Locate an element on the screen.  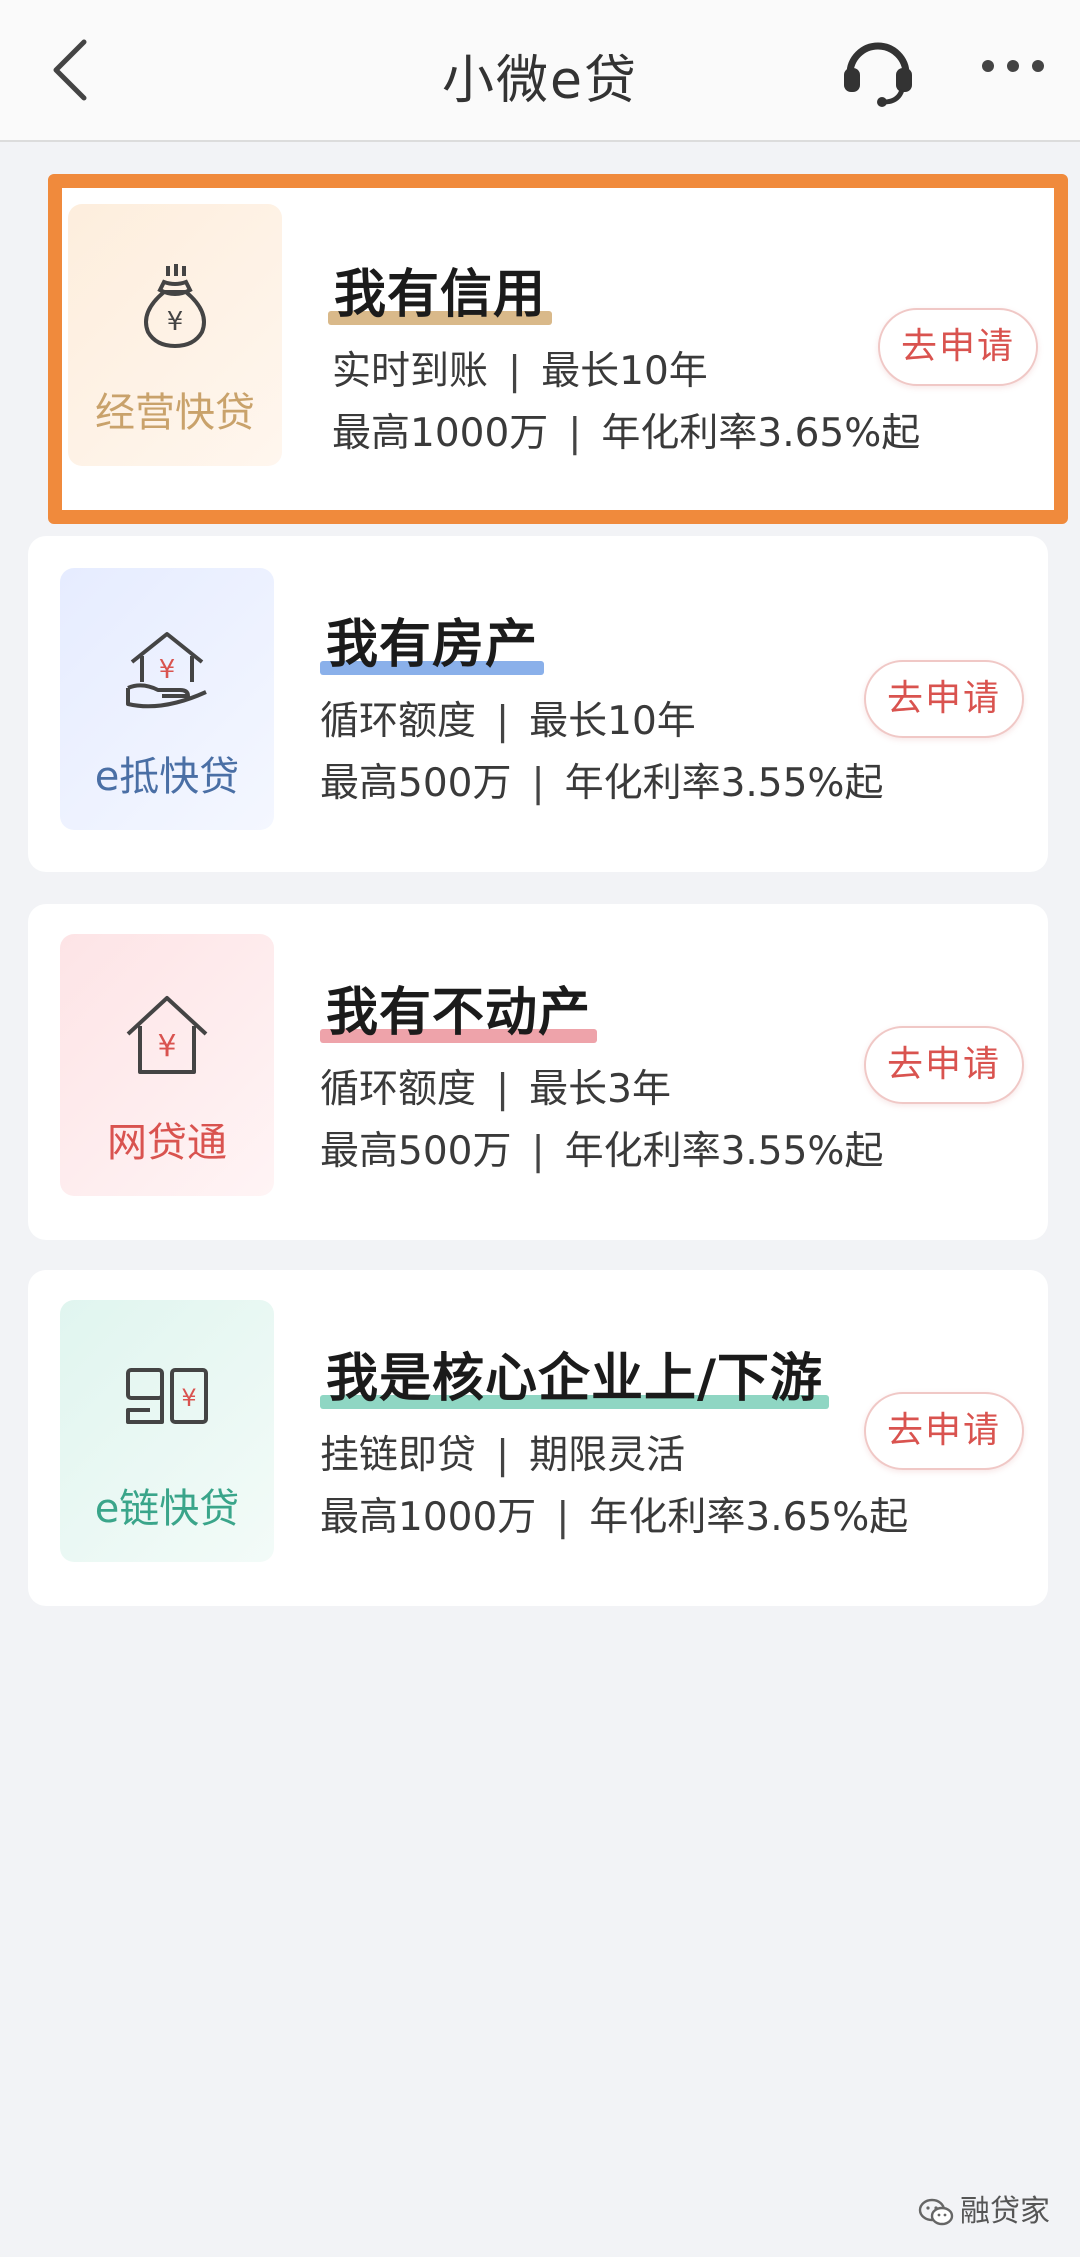
product-heading: 我有信用 is located at coordinates (440, 289).